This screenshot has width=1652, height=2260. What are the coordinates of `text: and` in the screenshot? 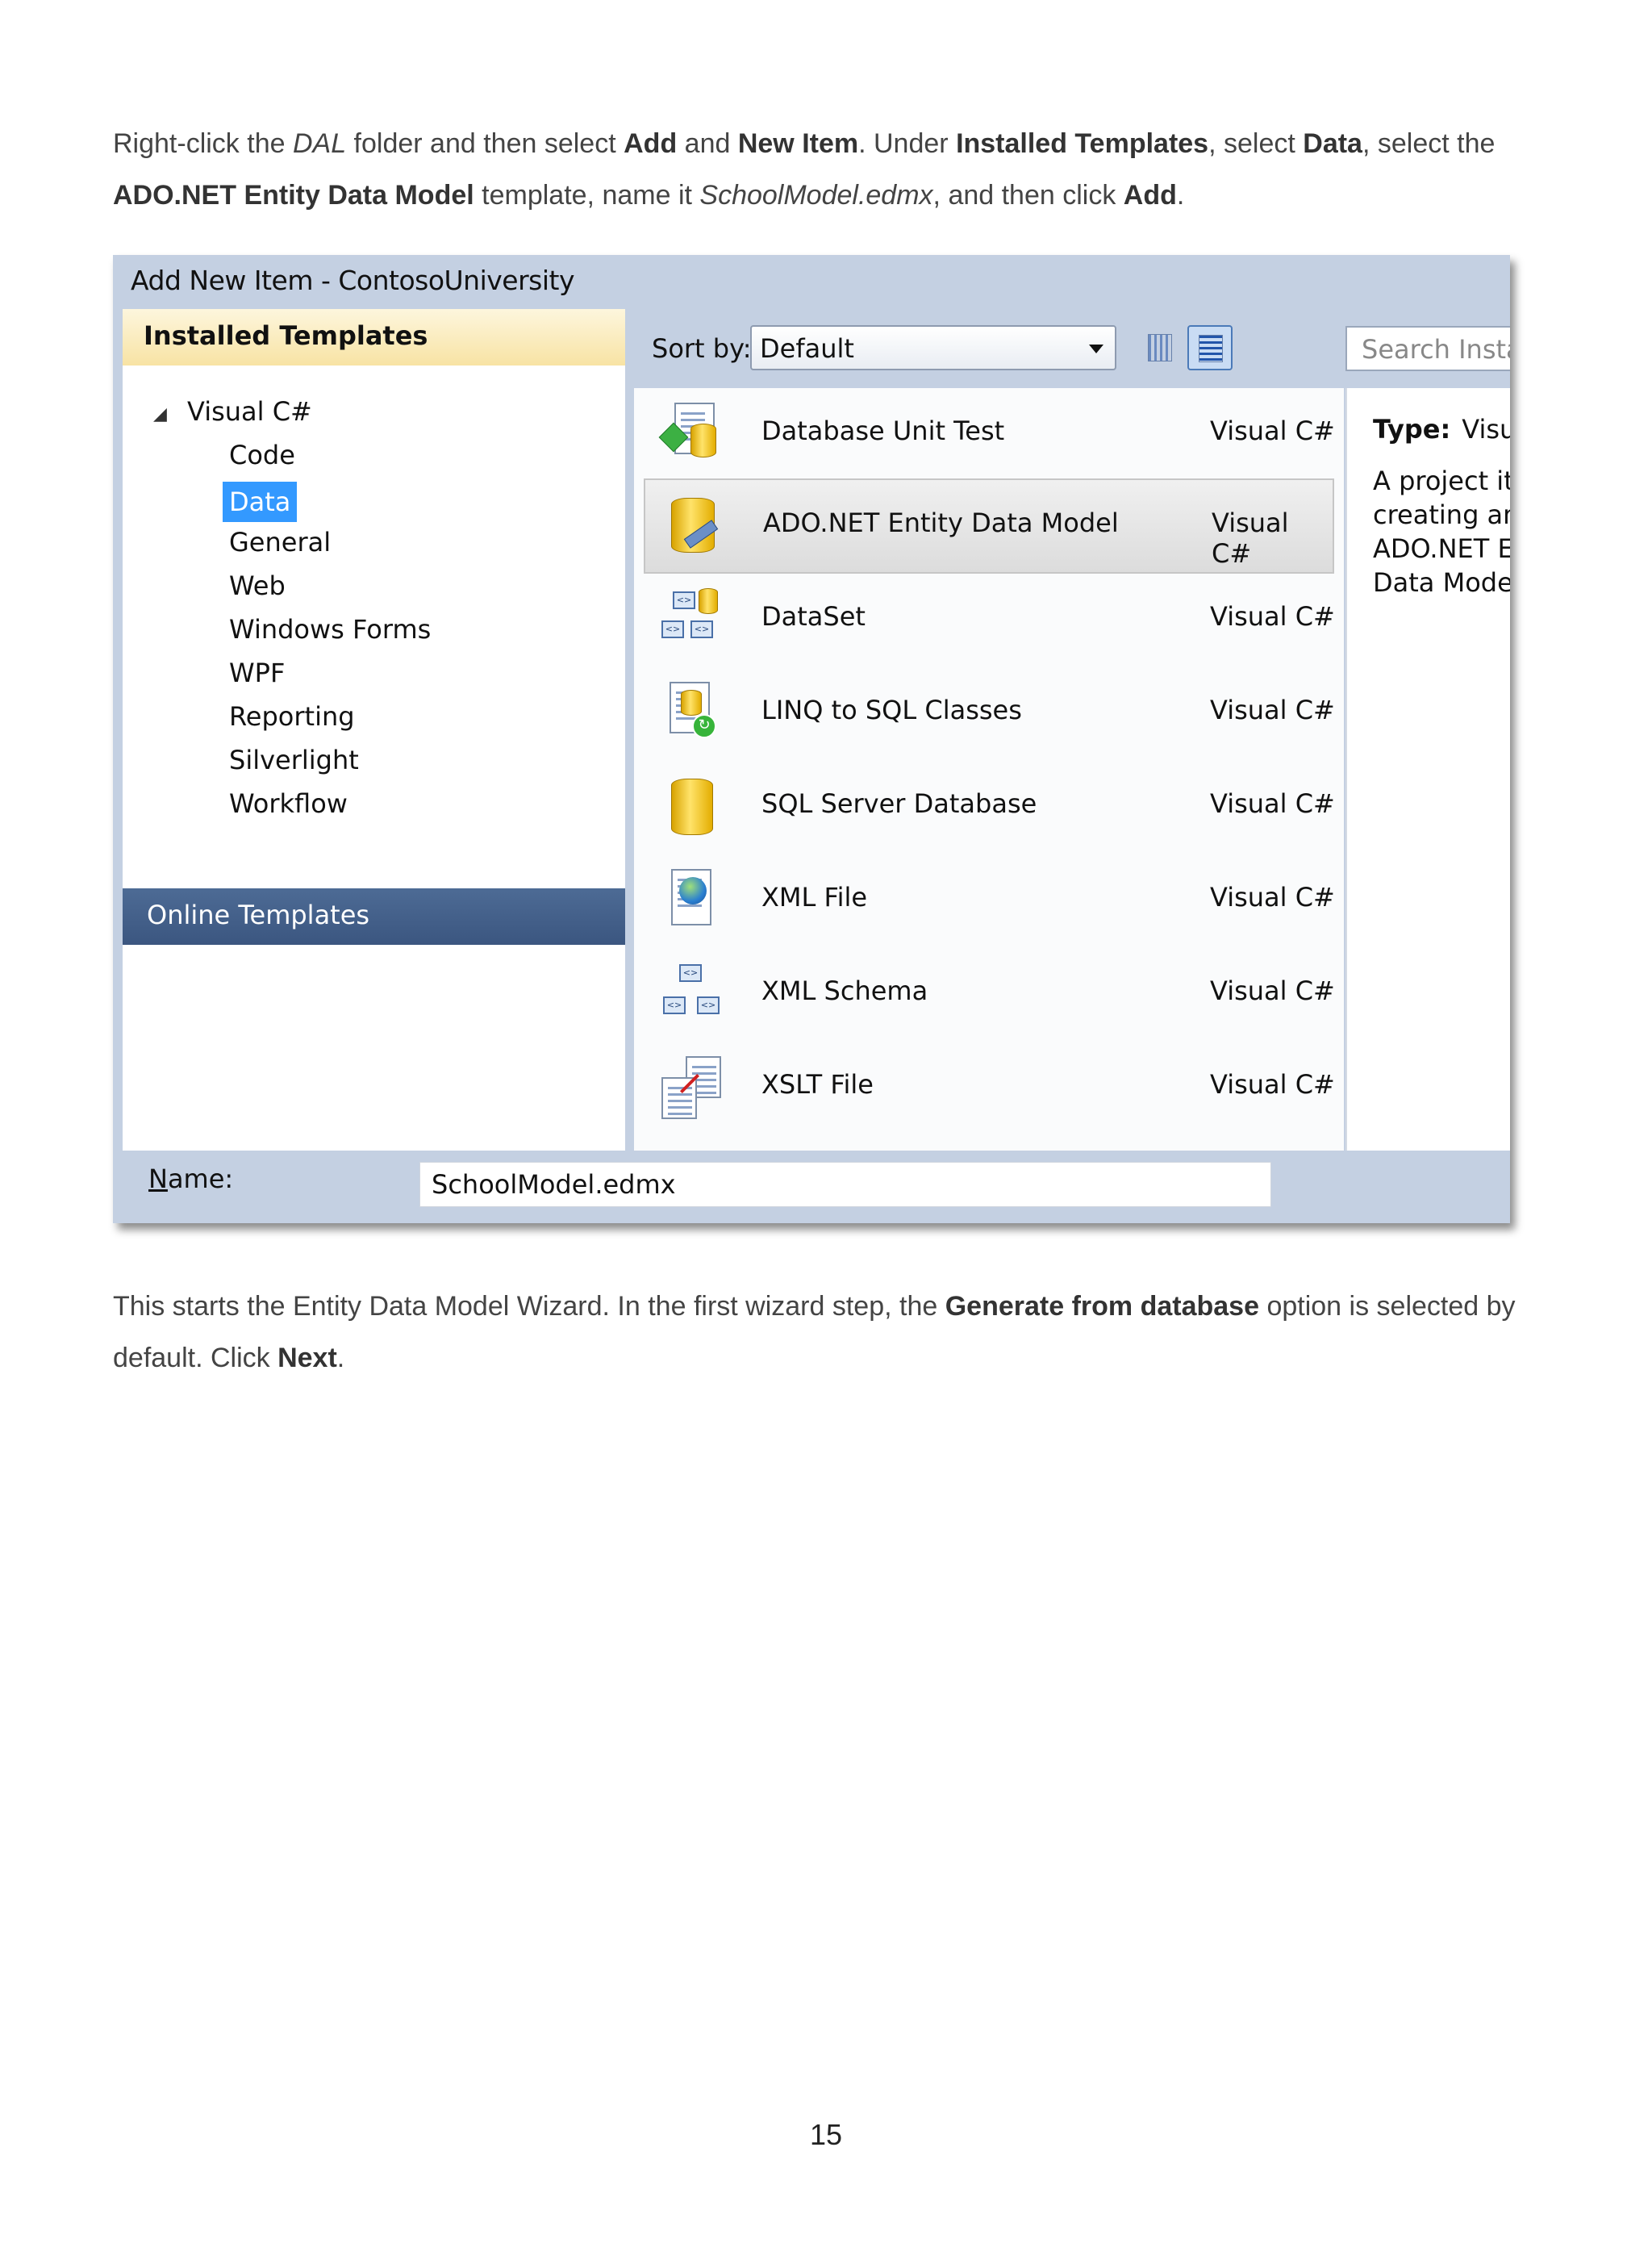 It's located at (707, 143).